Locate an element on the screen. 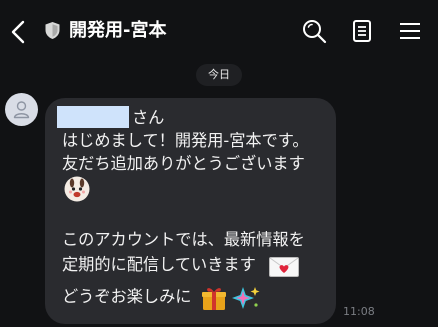 The image size is (438, 327). message-greeting-suffix: さん is located at coordinates (148, 117).